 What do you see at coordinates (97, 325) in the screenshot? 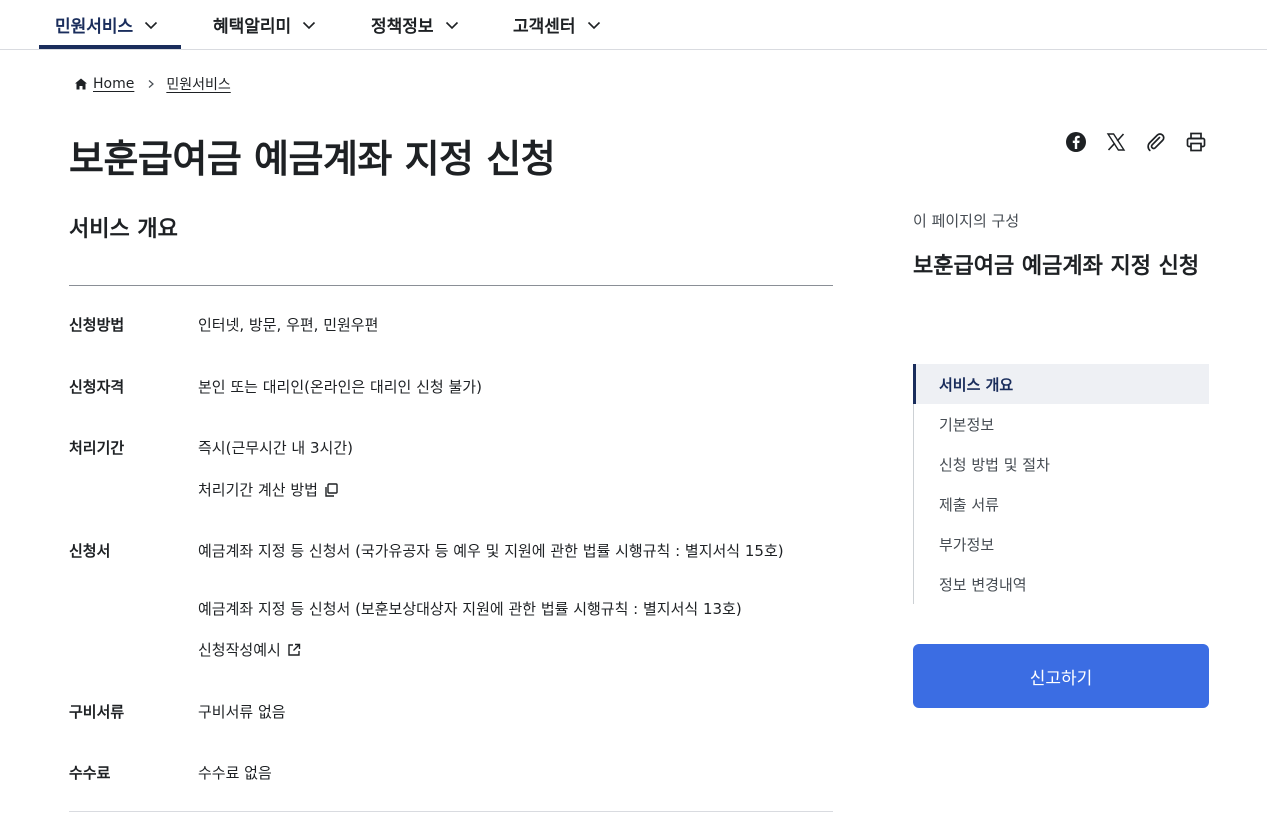
I see `method-label: 신청방법` at bounding box center [97, 325].